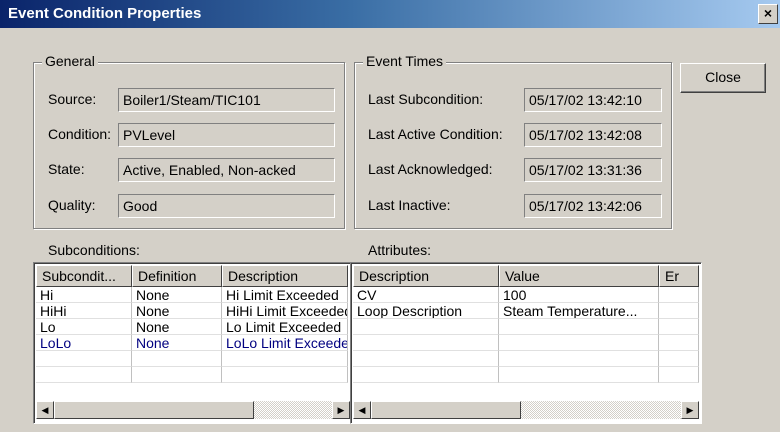  Describe the element at coordinates (84, 343) in the screenshot. I see `cell-subcondition: LoLo` at that location.